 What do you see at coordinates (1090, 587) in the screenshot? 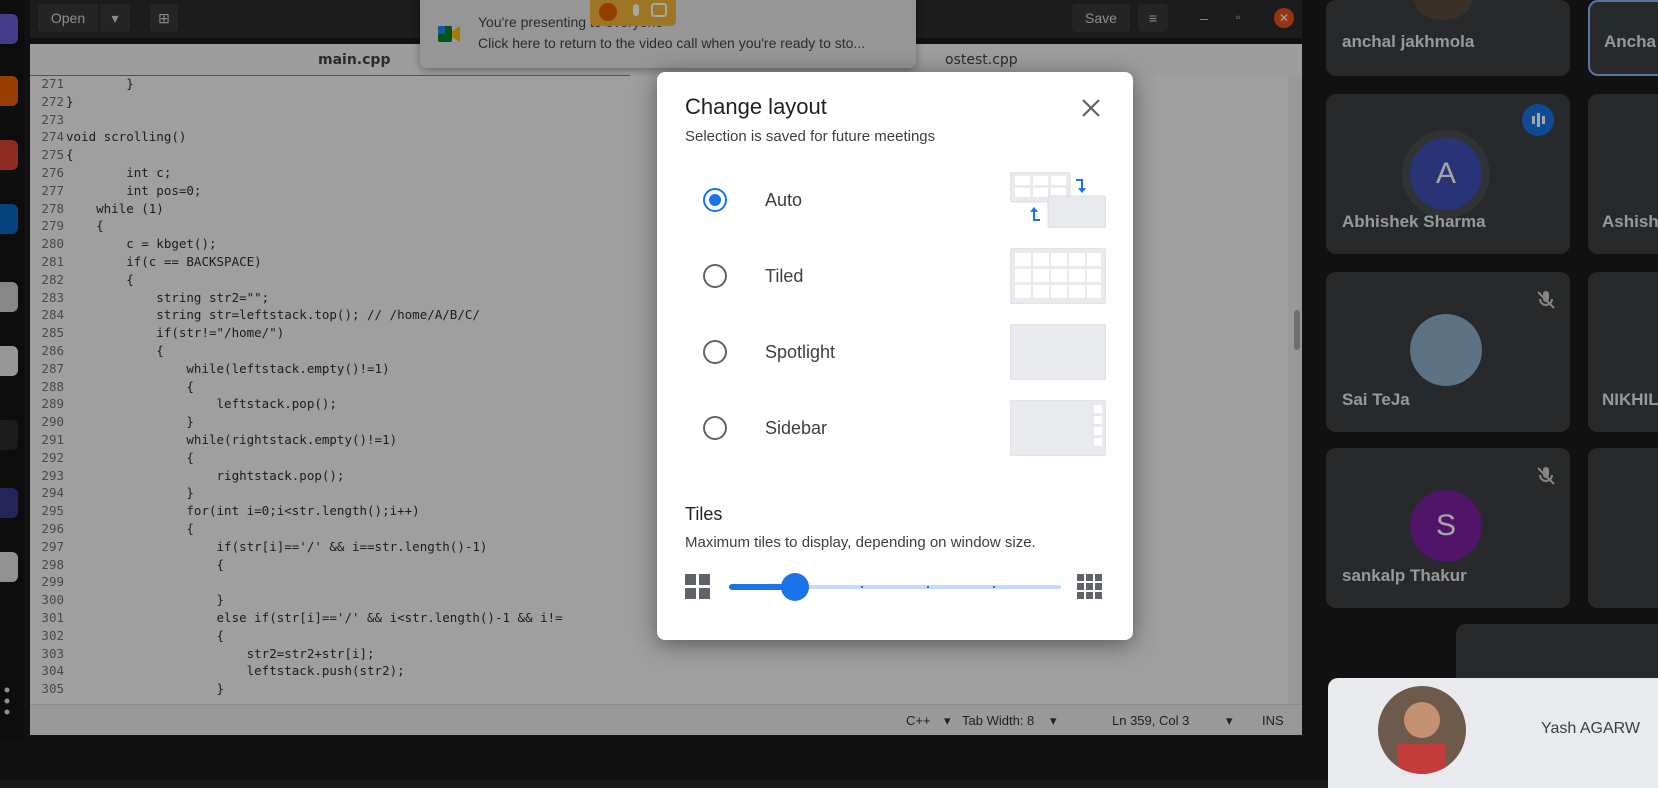
I see `many-tiles-icon` at bounding box center [1090, 587].